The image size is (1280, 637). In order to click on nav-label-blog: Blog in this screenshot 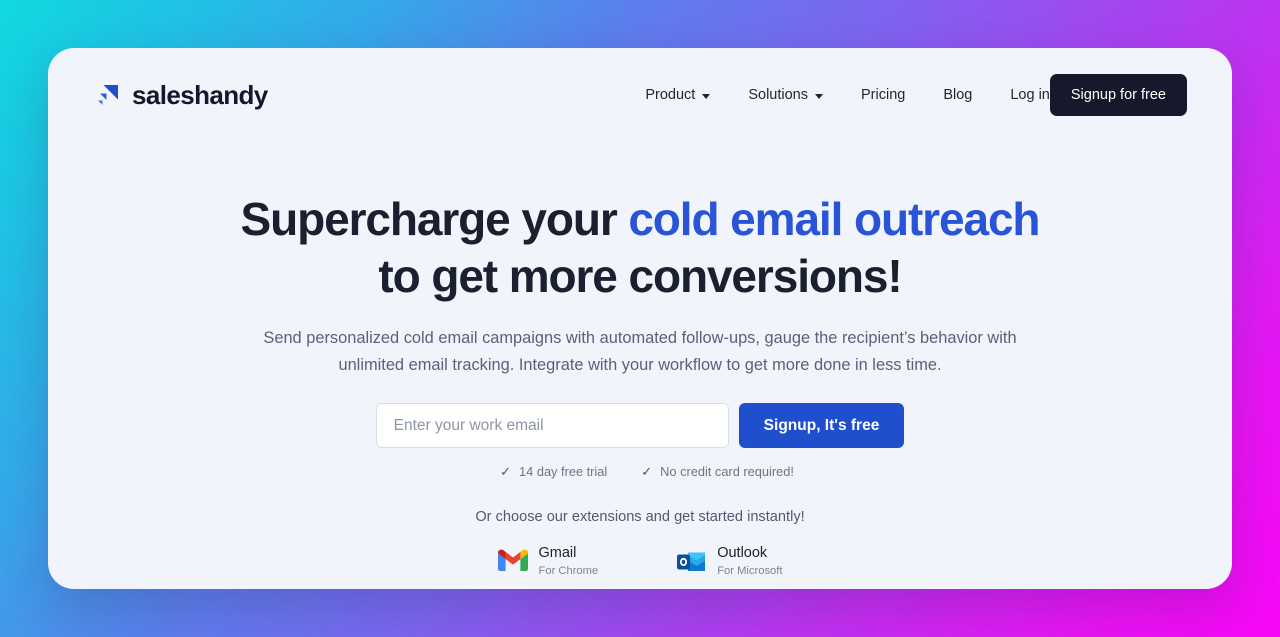, I will do `click(958, 95)`.